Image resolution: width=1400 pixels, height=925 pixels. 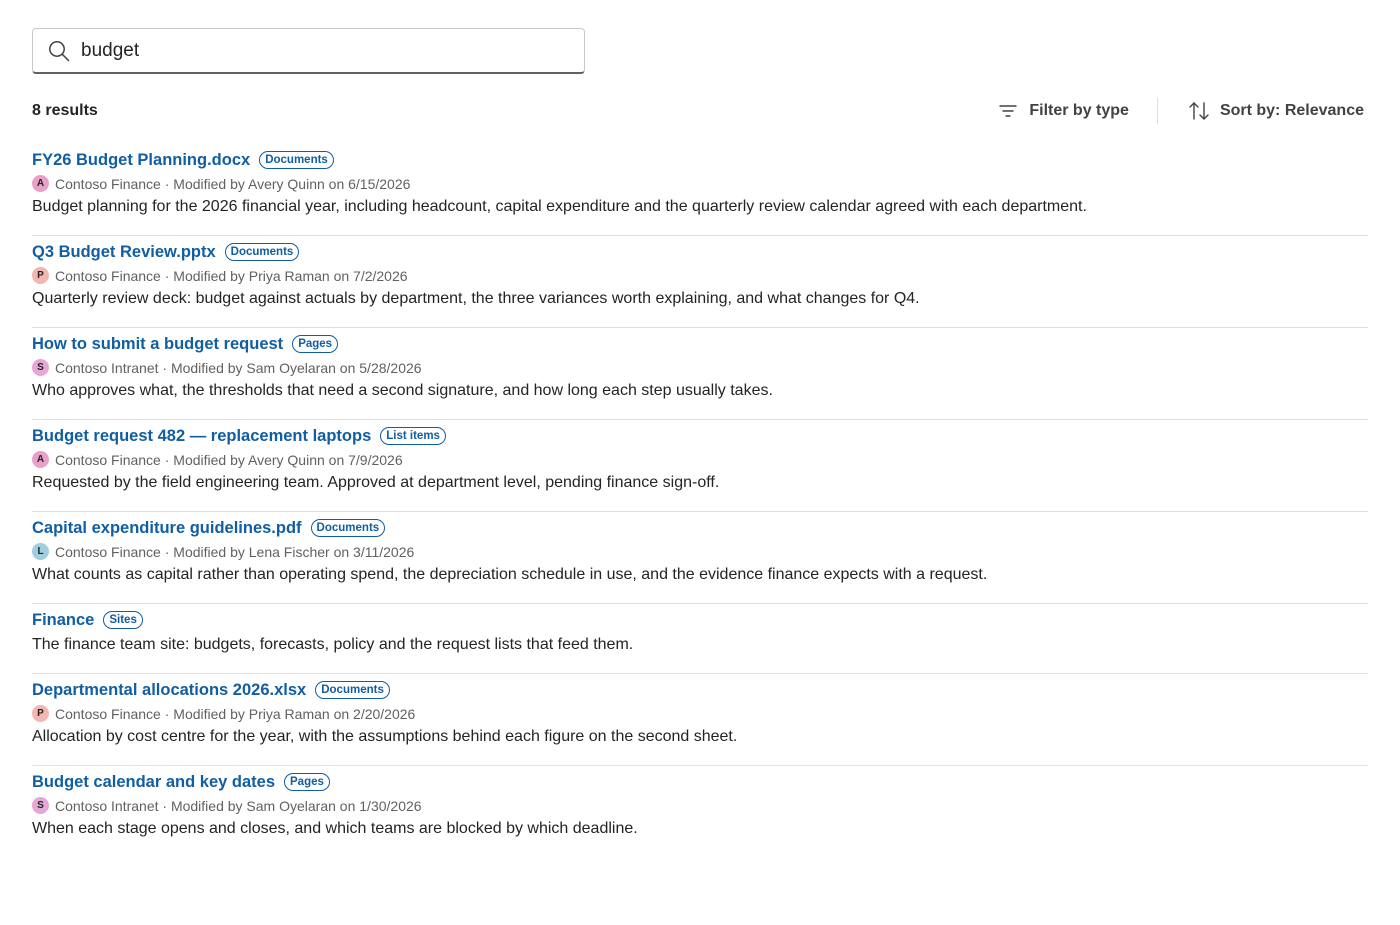 I want to click on result-title-link: Departmental allocations 2026.xlsx, so click(x=169, y=690).